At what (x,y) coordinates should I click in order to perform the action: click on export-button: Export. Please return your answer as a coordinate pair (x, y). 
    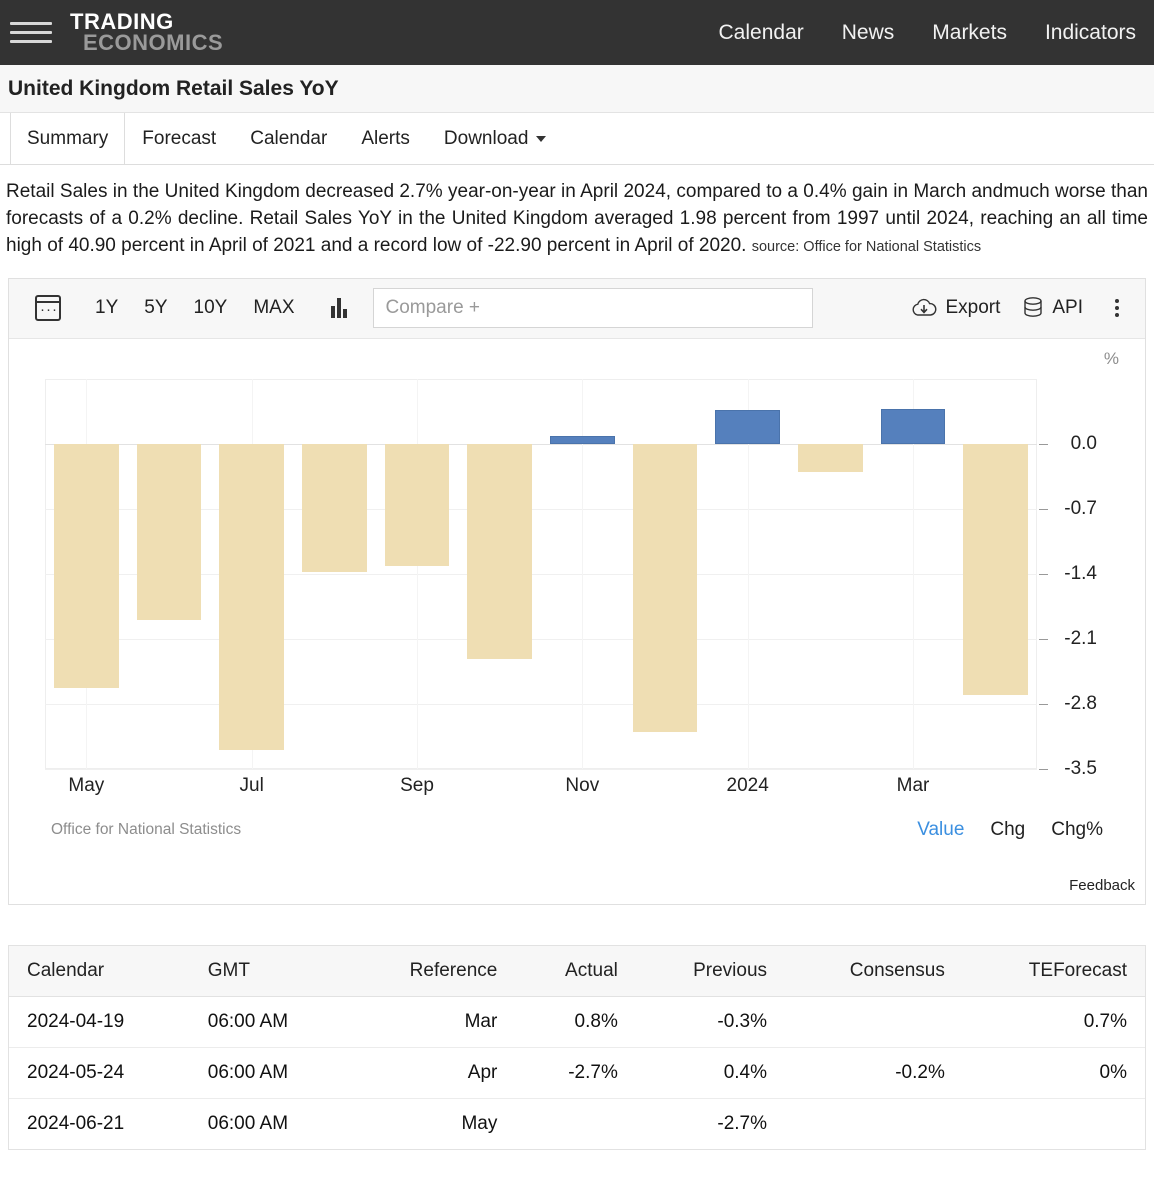
    Looking at the image, I should click on (955, 308).